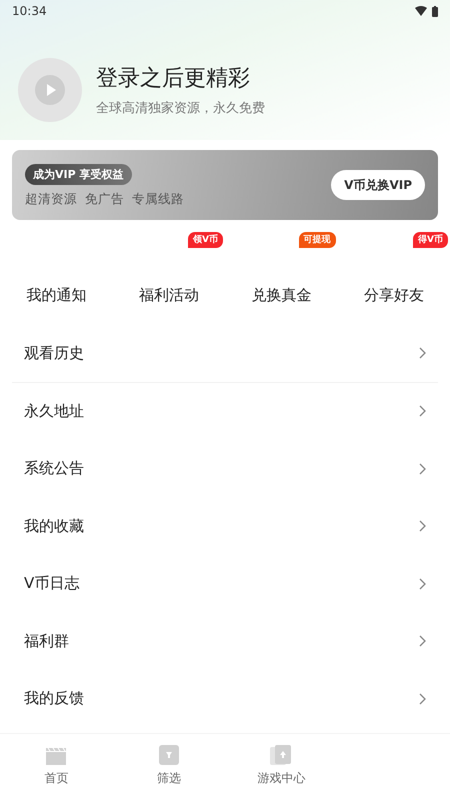 Image resolution: width=450 pixels, height=800 pixels. Describe the element at coordinates (29, 11) in the screenshot. I see `status-time: 10:34` at that location.